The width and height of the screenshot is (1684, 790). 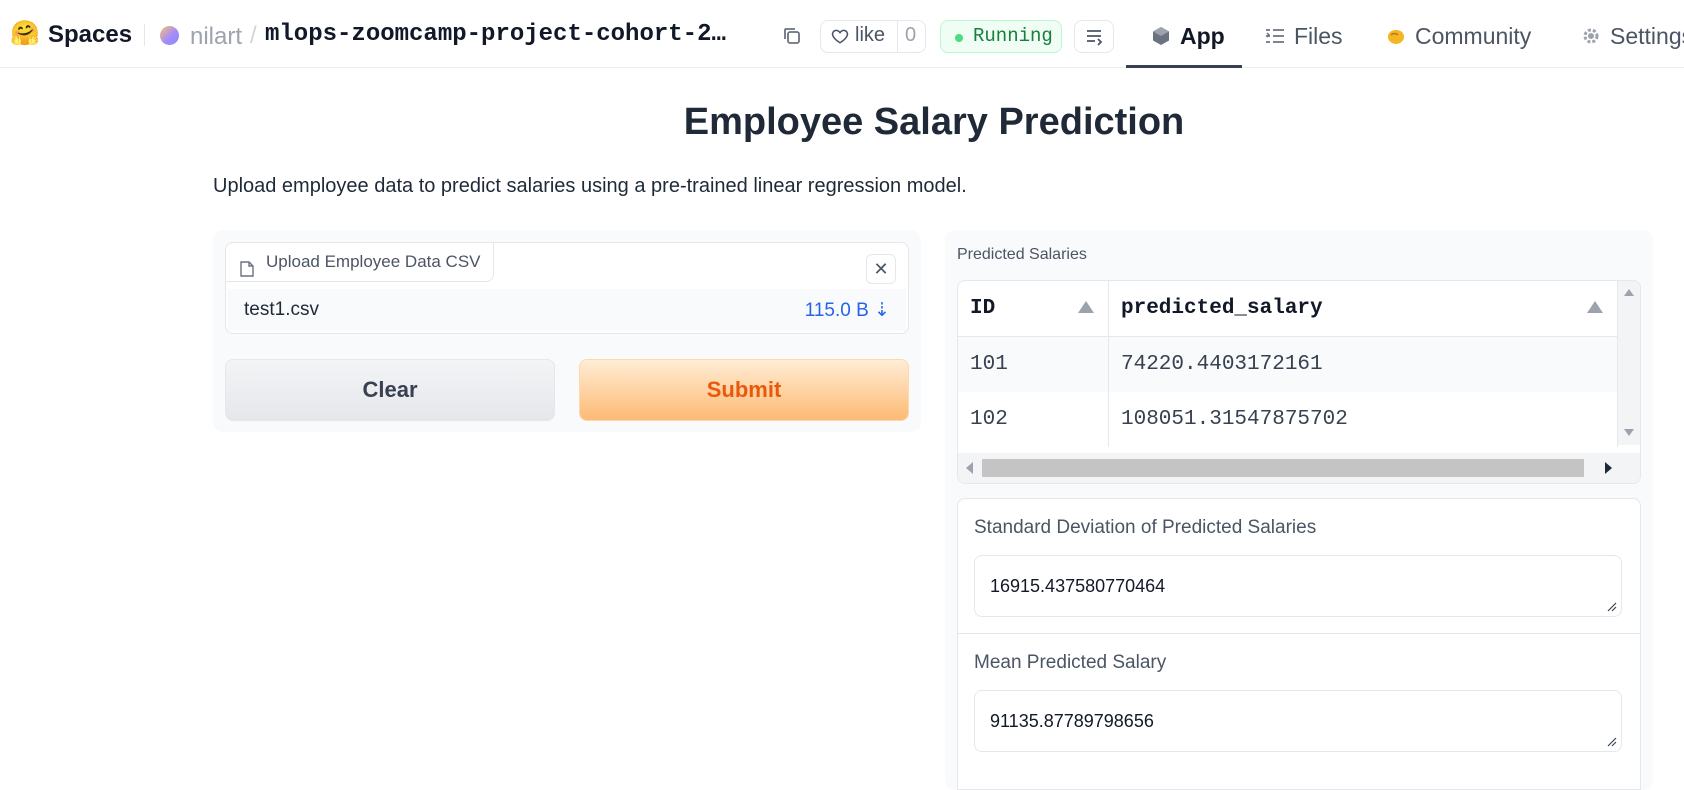 I want to click on file-icon, so click(x=247, y=272).